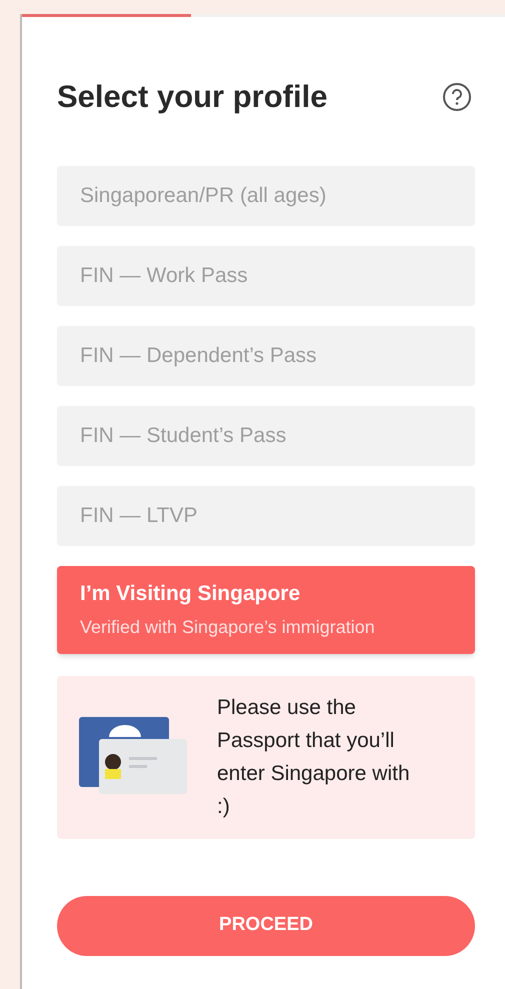 The width and height of the screenshot is (505, 989). What do you see at coordinates (228, 627) in the screenshot?
I see `option-subtitle: Verified with Singapore’s immigration` at bounding box center [228, 627].